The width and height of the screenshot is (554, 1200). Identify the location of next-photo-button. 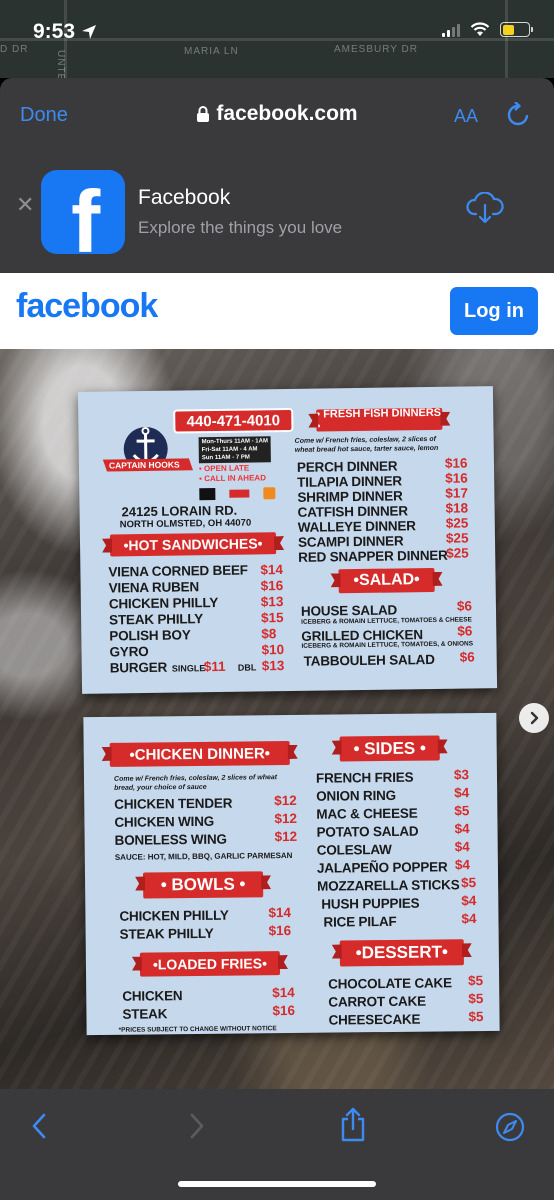
(534, 718).